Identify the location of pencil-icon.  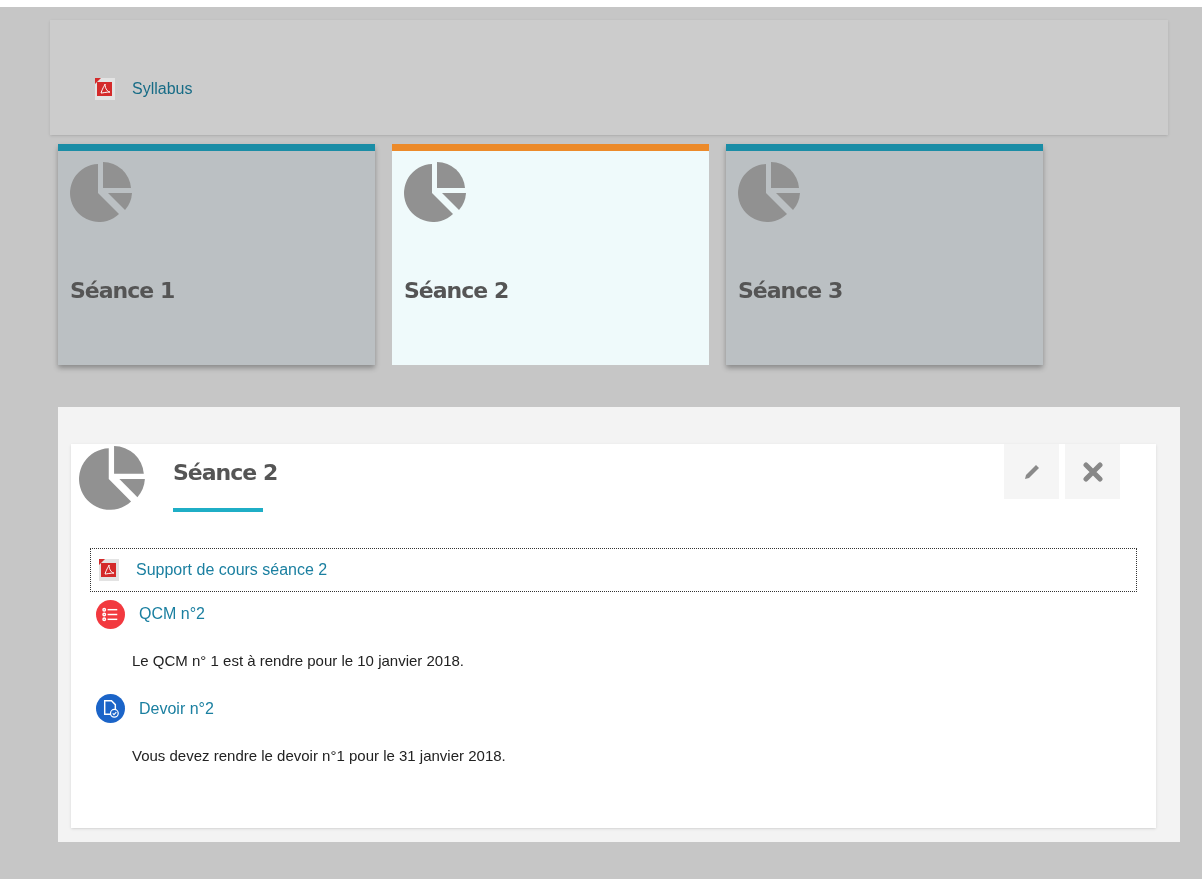
(1031, 471).